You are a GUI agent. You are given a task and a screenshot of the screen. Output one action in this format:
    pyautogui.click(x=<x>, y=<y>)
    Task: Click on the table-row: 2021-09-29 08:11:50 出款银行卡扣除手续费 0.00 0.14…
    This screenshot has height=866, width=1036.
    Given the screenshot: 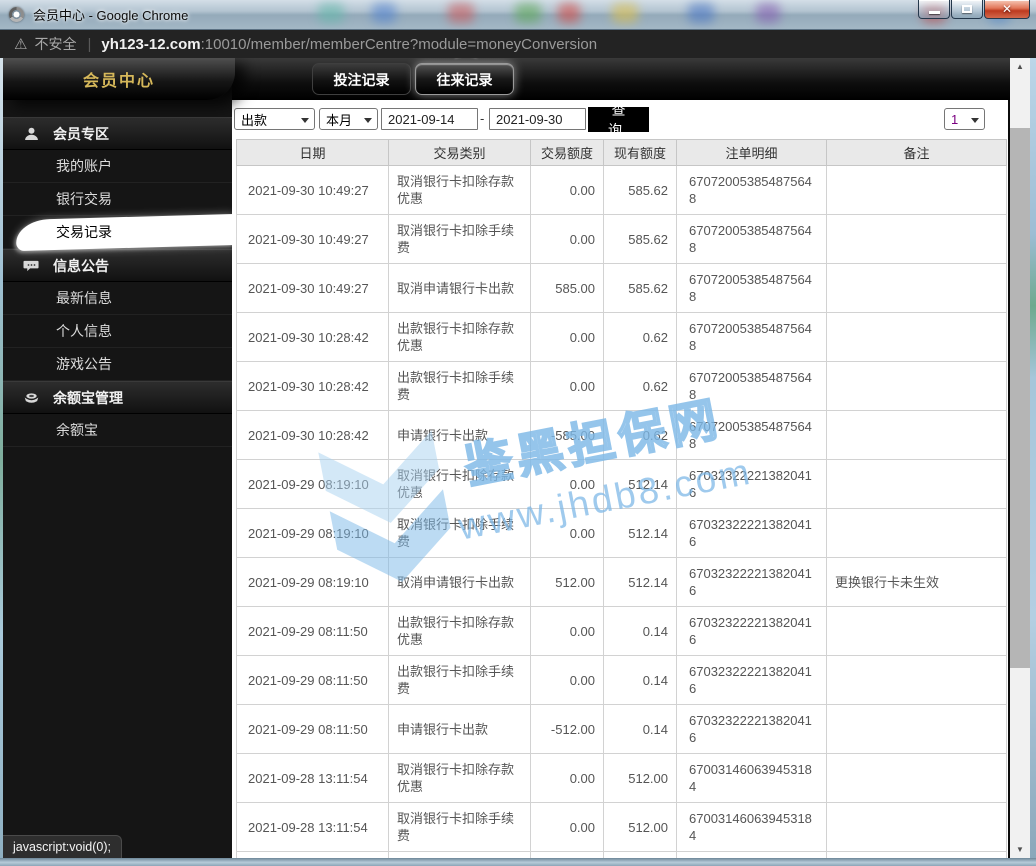 What is the action you would take?
    pyautogui.click(x=621, y=680)
    